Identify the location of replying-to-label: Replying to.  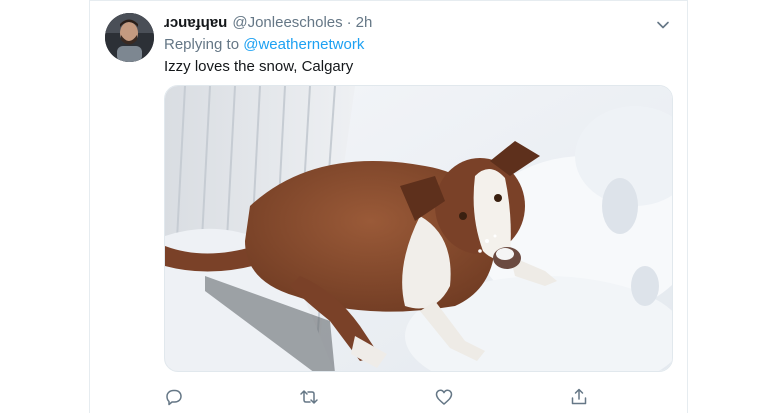
(202, 44).